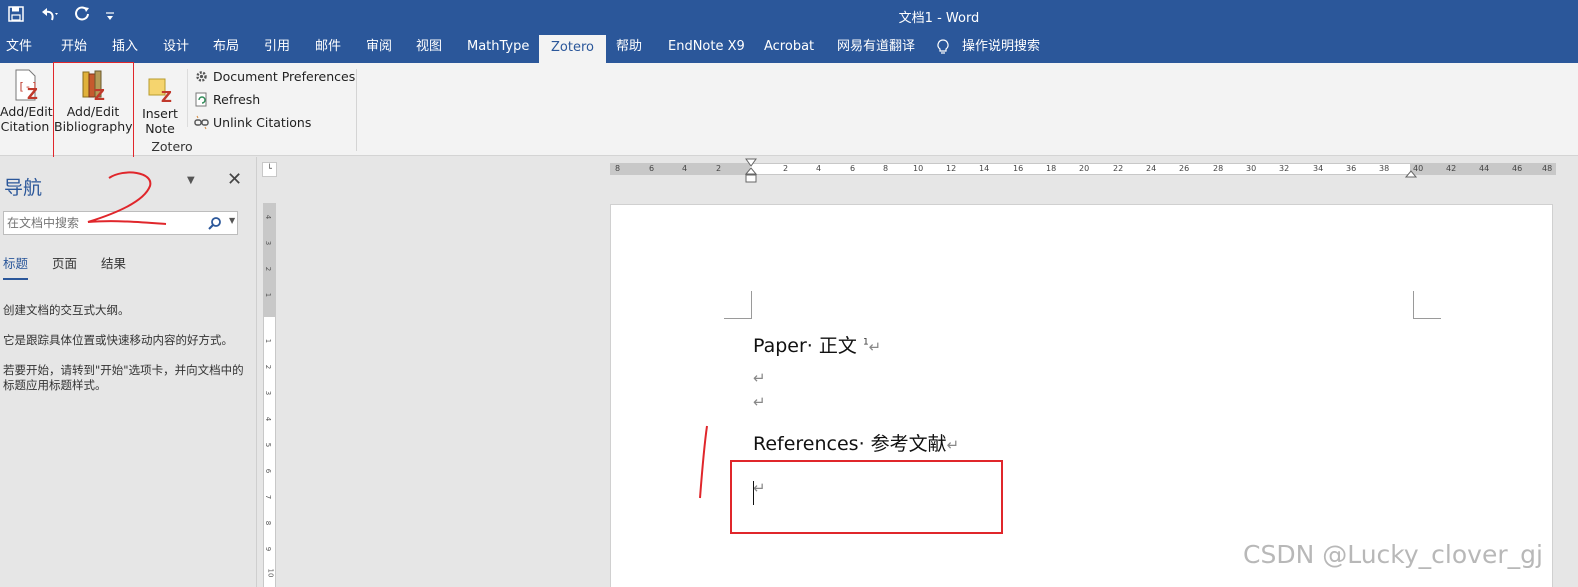 This screenshot has width=1578, height=587. What do you see at coordinates (866, 497) in the screenshot?
I see `highlight-box-bibliography-area` at bounding box center [866, 497].